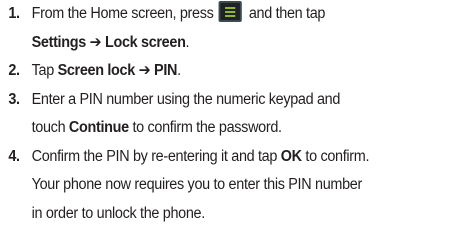 The width and height of the screenshot is (476, 241). Describe the element at coordinates (118, 213) in the screenshot. I see `step-4-line-3: in order to unlock the phone.` at that location.